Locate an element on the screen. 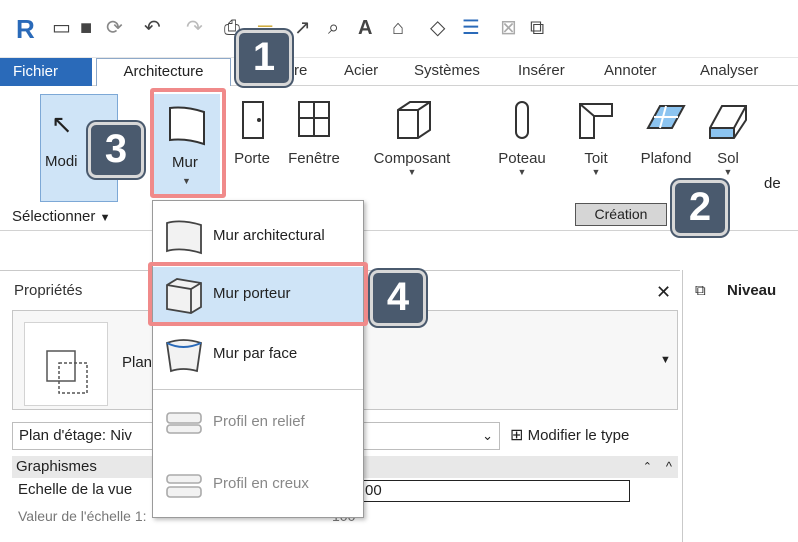  instance-selector-text: Plan d'étage: Niv is located at coordinates (75, 435).